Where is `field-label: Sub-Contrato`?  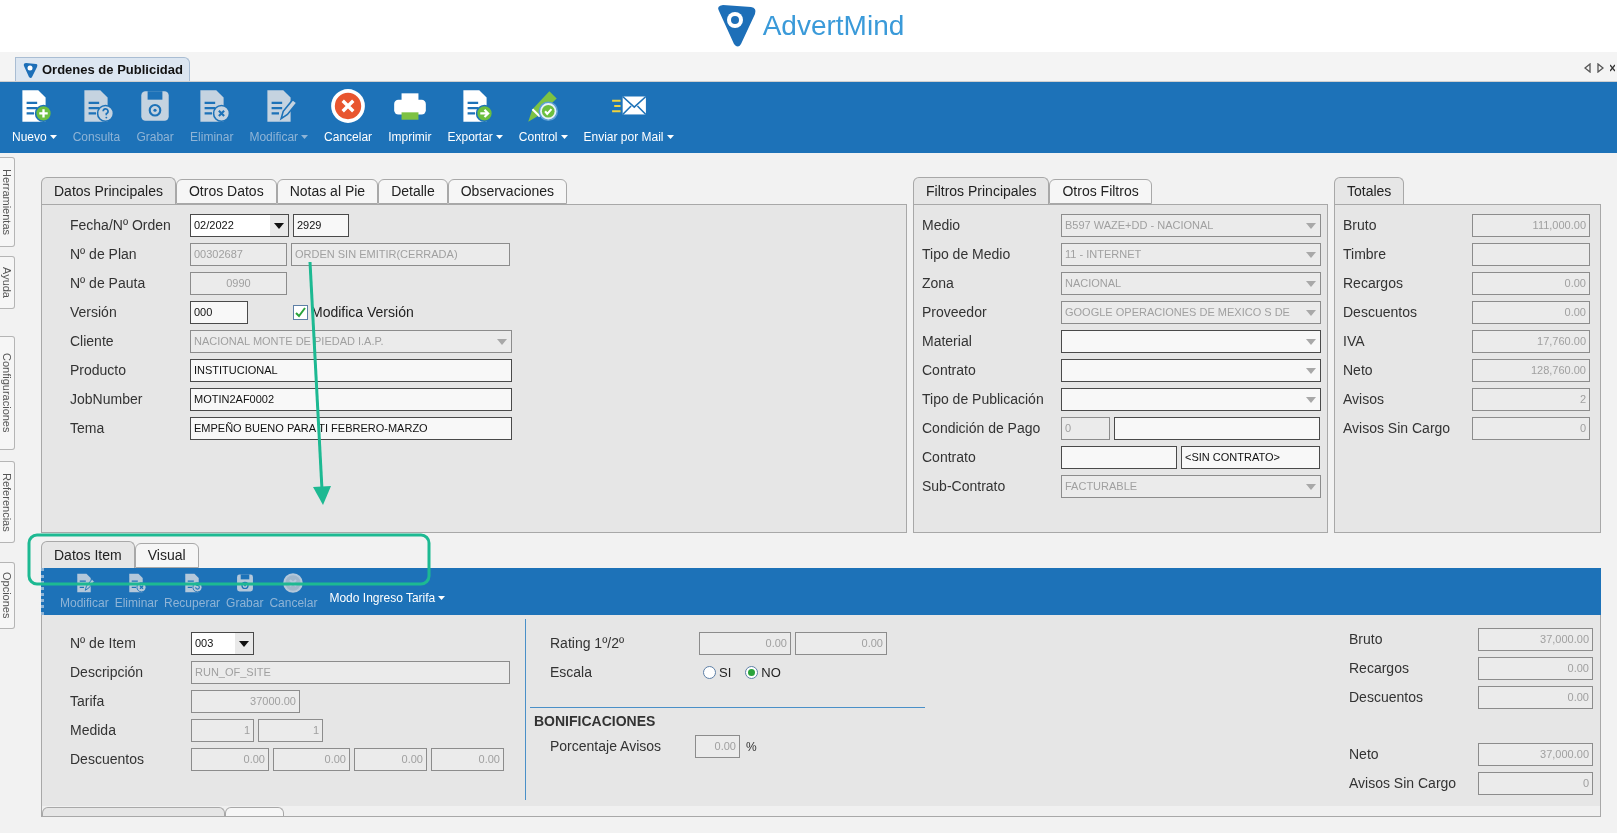
field-label: Sub-Contrato is located at coordinates (964, 486).